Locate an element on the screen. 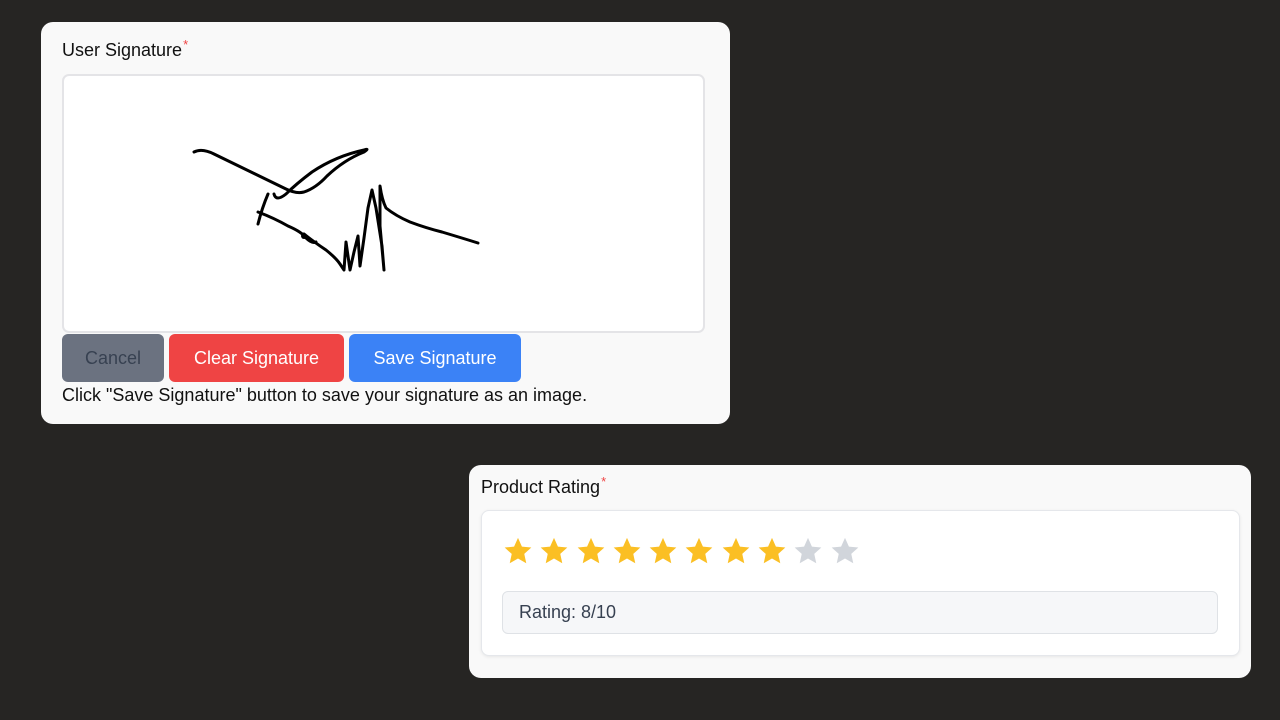 This screenshot has height=720, width=1280. rating-label-text: Product Rating is located at coordinates (541, 487).